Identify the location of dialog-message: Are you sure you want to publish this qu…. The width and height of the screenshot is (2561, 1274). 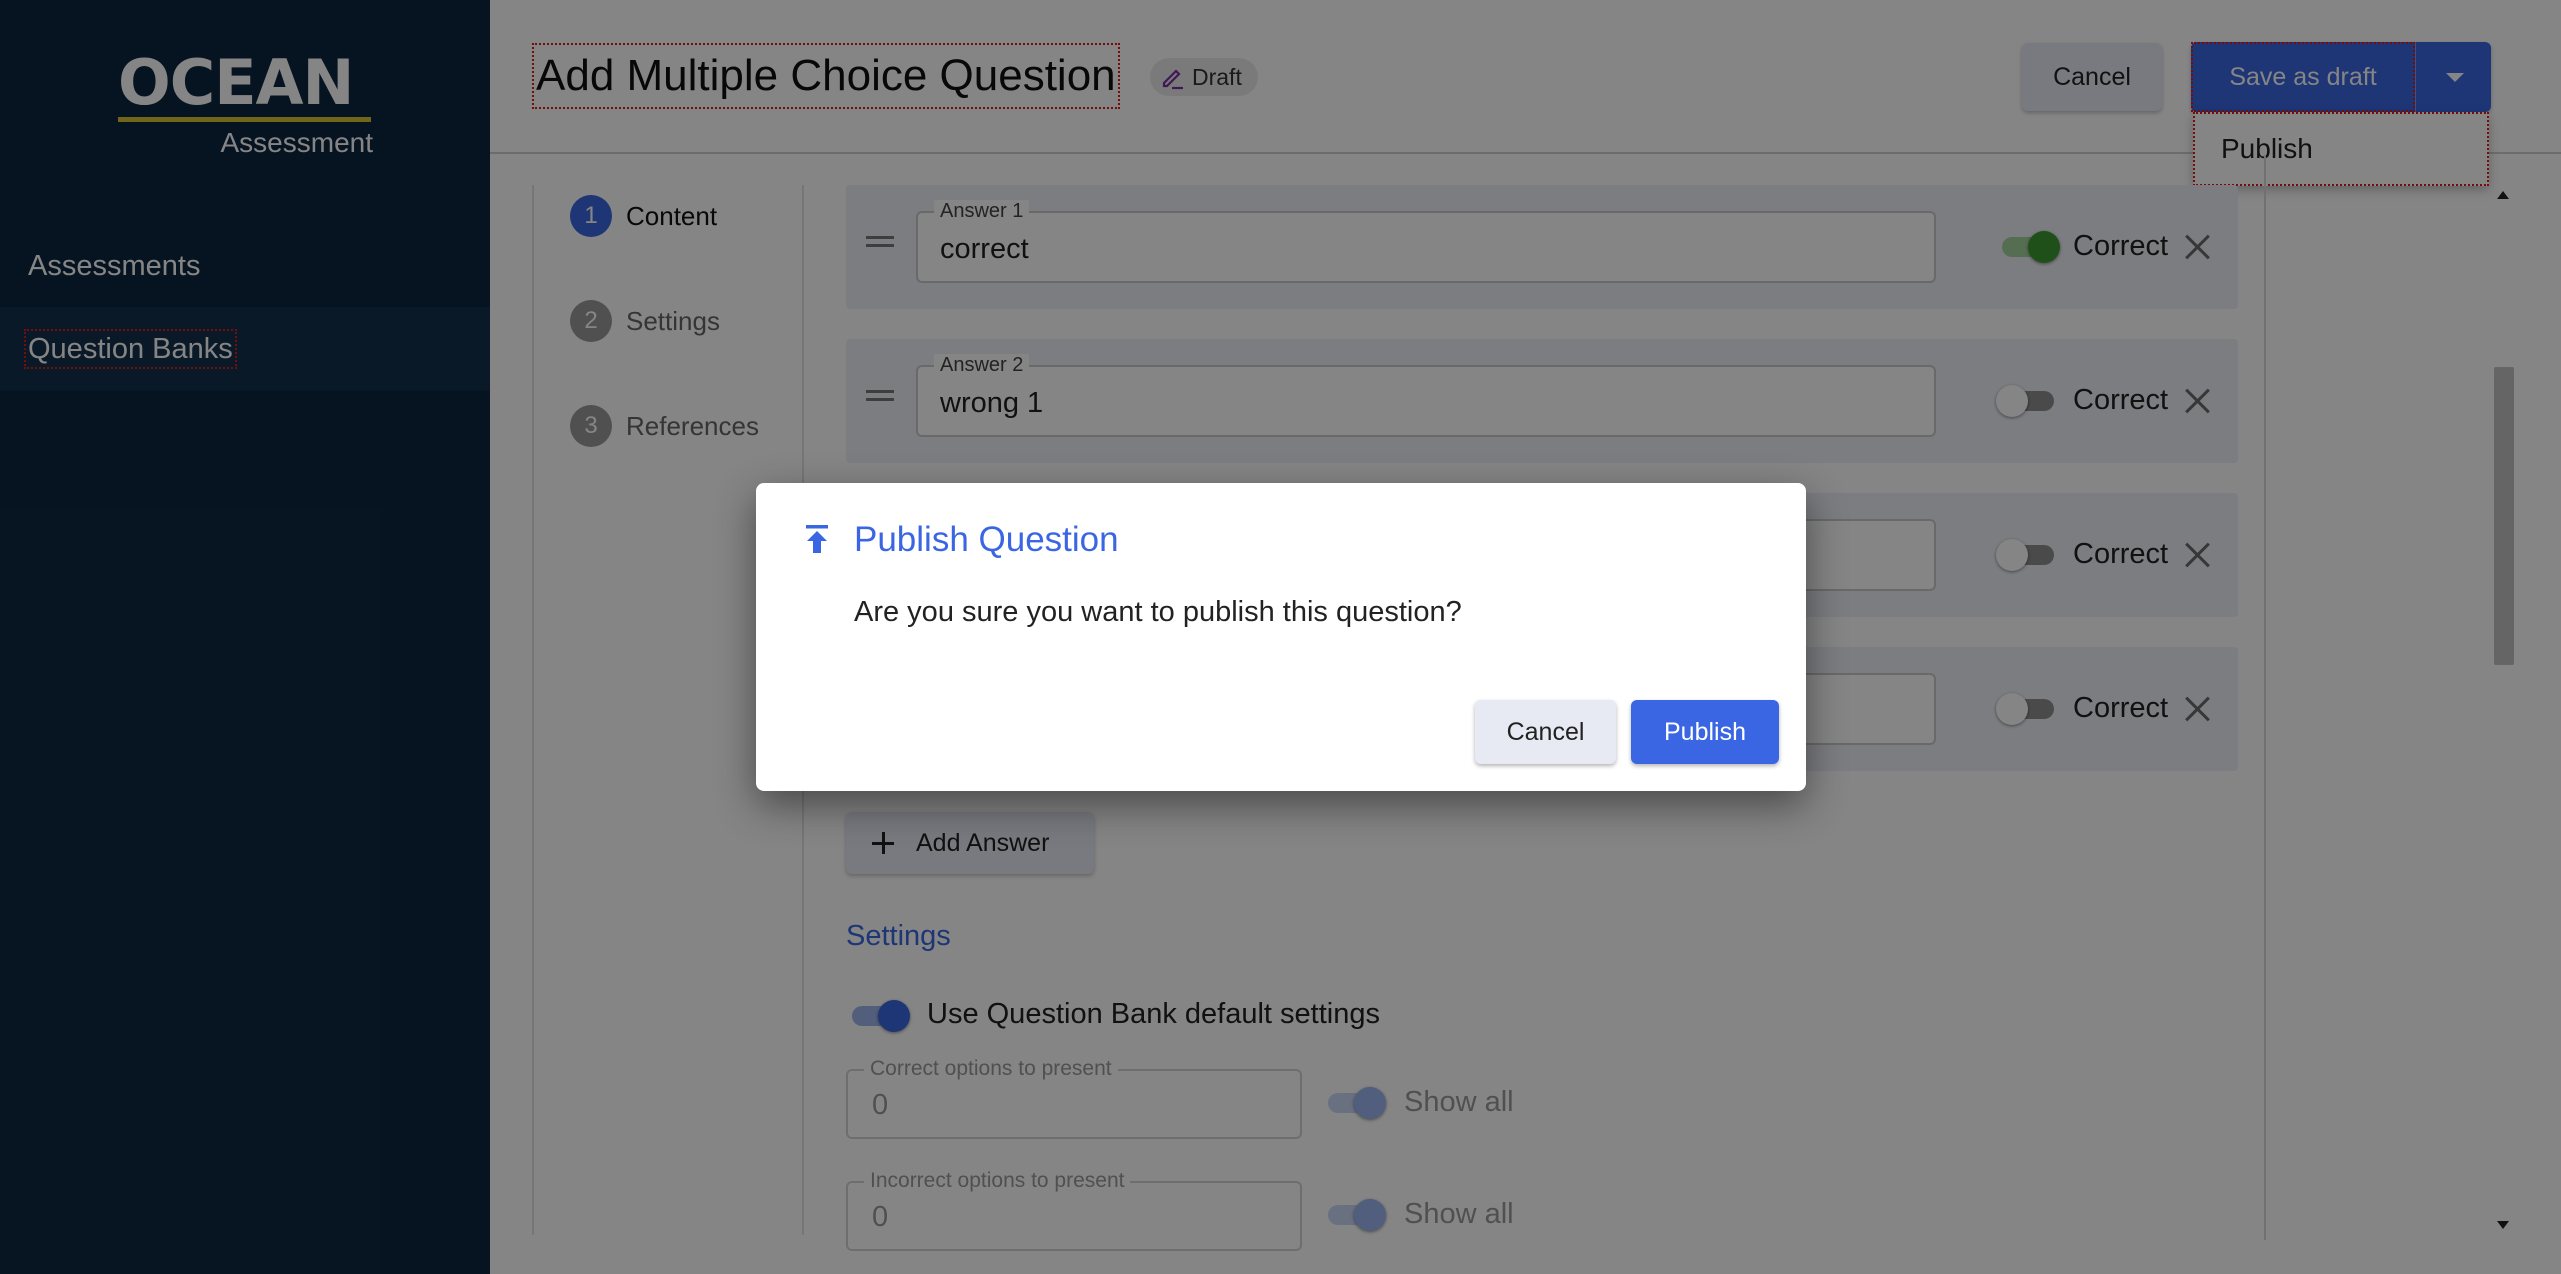
(1158, 612).